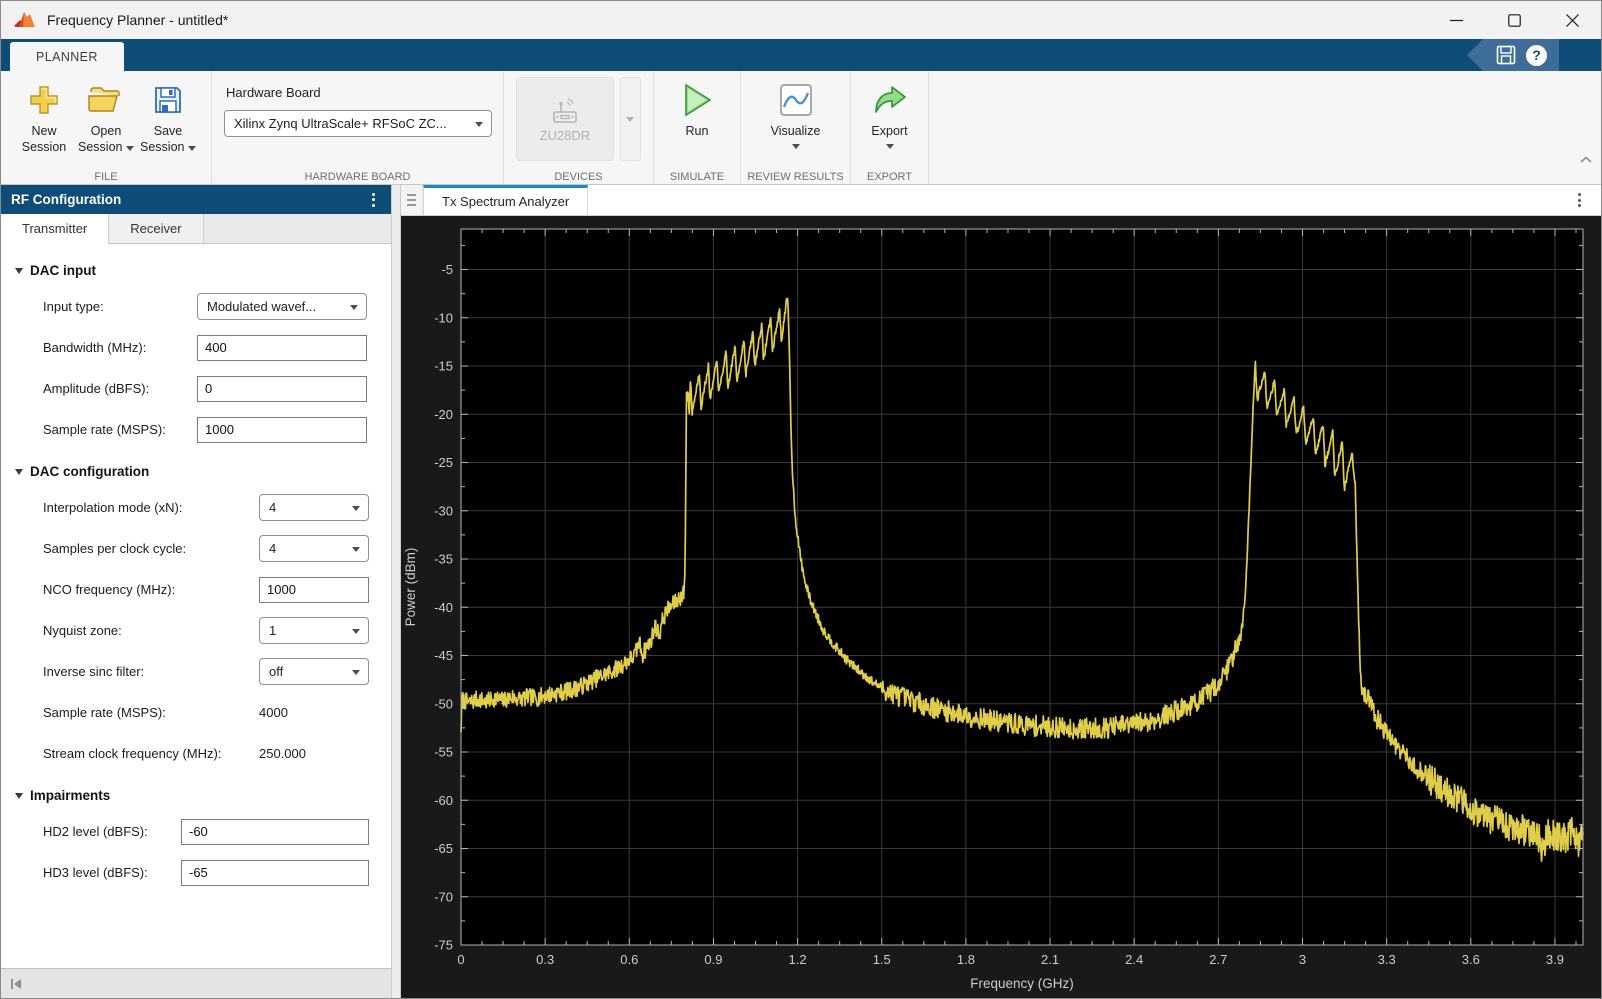 This screenshot has width=1602, height=999. I want to click on section-label-simulate: SIMULATE, so click(697, 177).